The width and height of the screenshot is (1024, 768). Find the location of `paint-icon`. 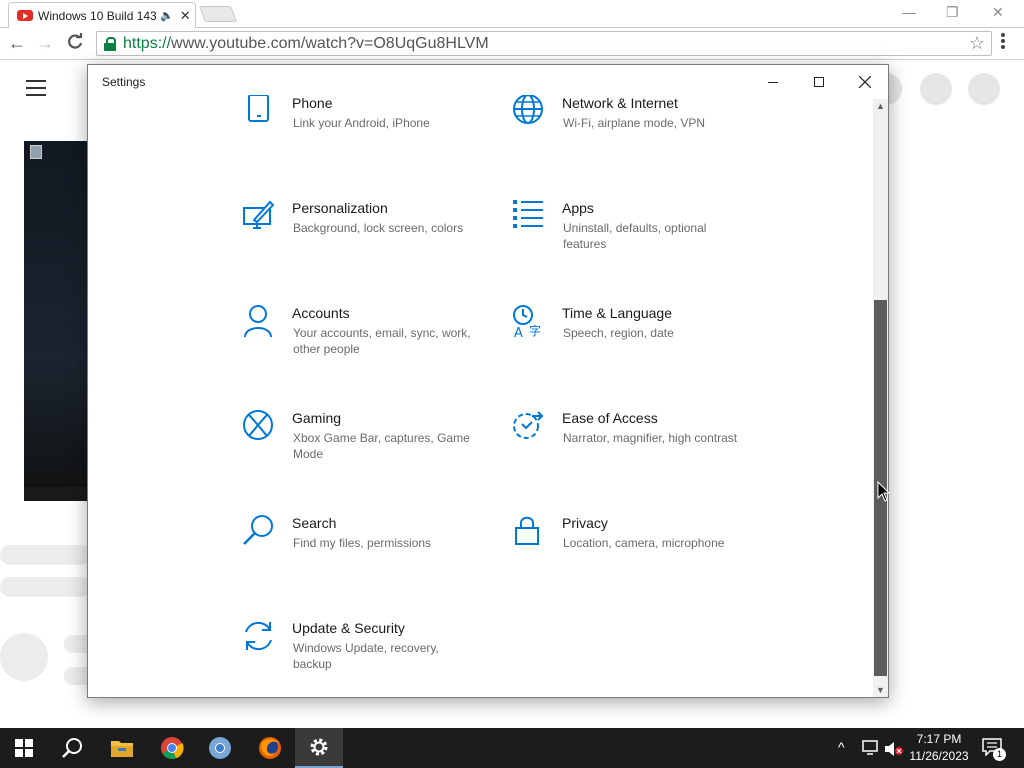

paint-icon is located at coordinates (259, 214).